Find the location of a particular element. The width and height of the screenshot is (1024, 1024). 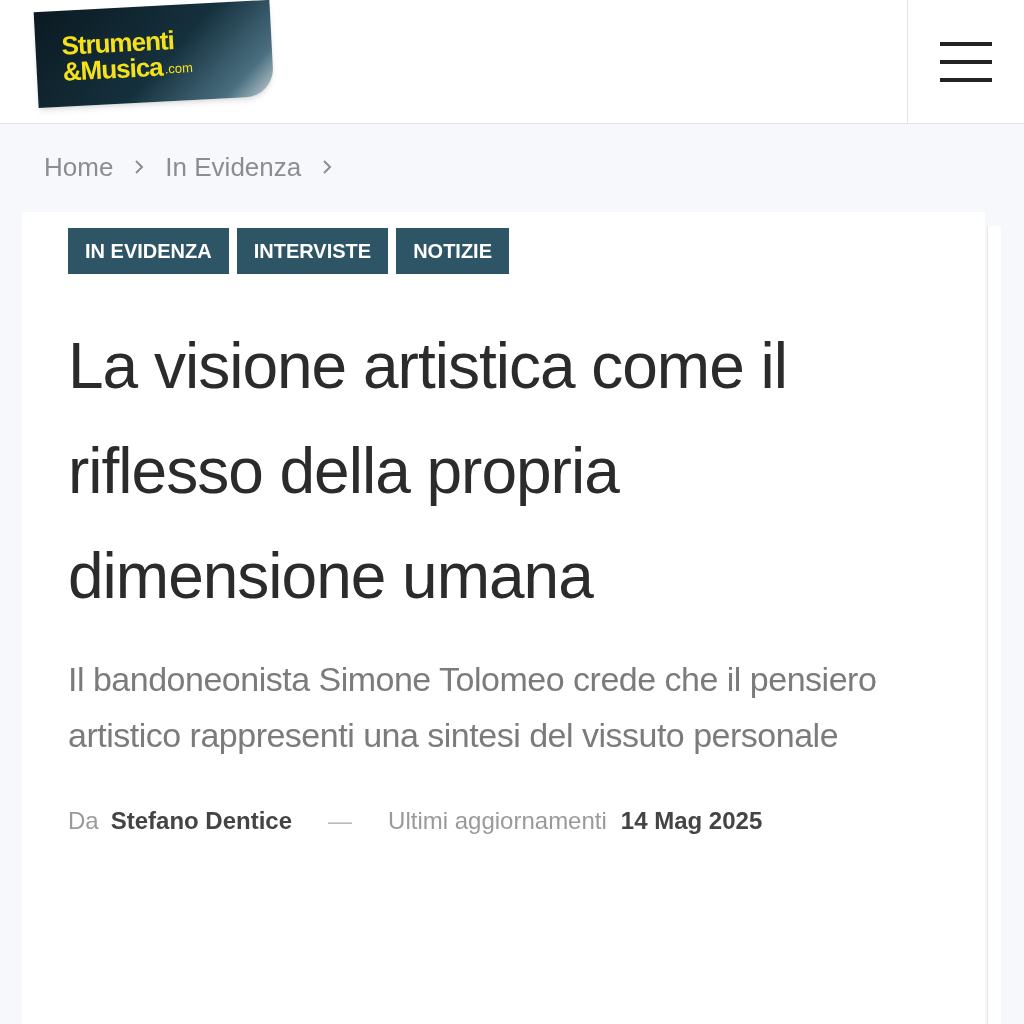

updated-label: Ultimi aggiornamenti is located at coordinates (497, 821).